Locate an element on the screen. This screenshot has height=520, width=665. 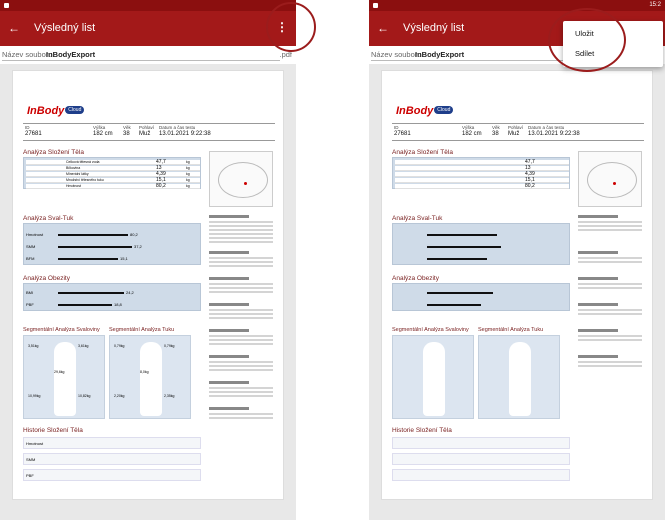
segmental-muscle-figure: 3,51kg 3,61kg 29,6kg 10,99kg 10,82kg is located at coordinates (64, 377).